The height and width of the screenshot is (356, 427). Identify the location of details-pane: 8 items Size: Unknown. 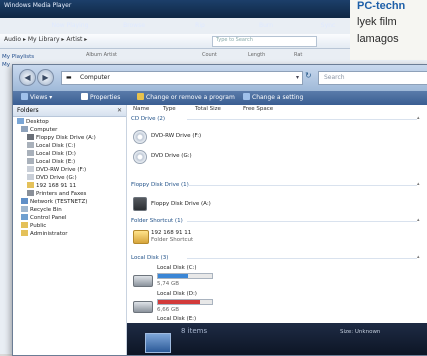
(277, 339).